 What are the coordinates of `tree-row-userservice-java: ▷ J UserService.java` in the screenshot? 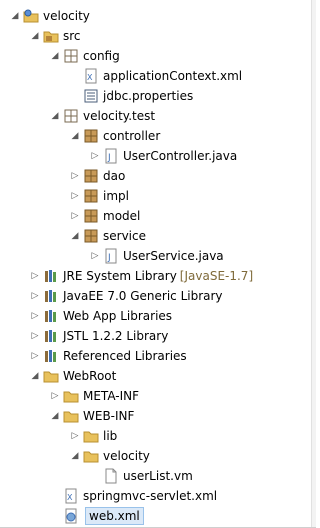 It's located at (156, 256).